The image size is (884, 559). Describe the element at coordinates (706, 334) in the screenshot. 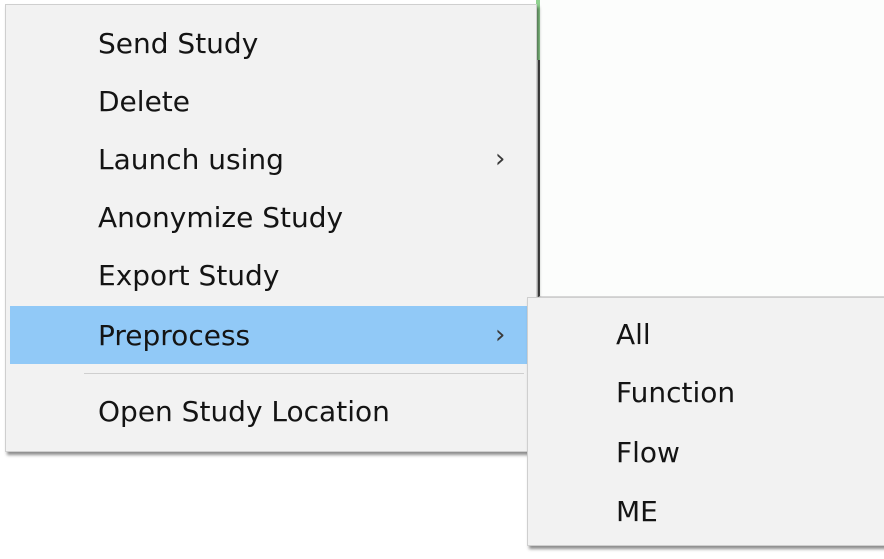

I see `submenu-item-all: All` at that location.